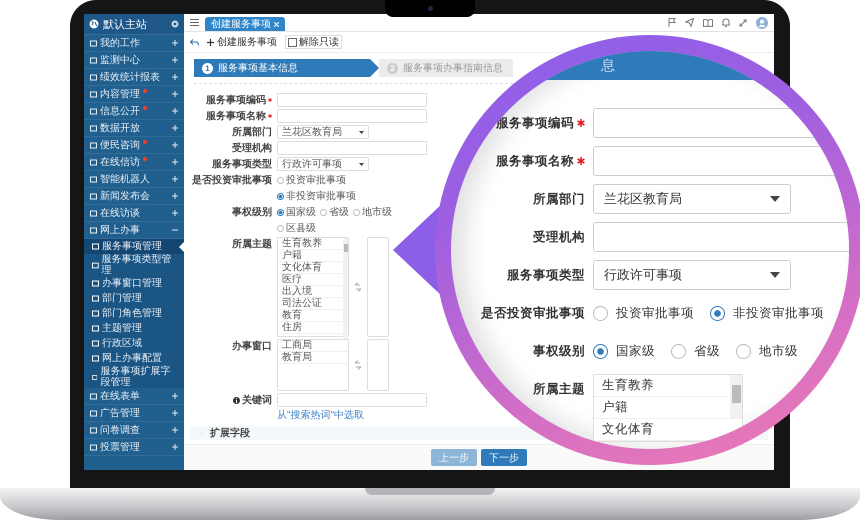 The width and height of the screenshot is (860, 520). I want to click on hint-link: 从"搜索热词"中选取, so click(320, 415).